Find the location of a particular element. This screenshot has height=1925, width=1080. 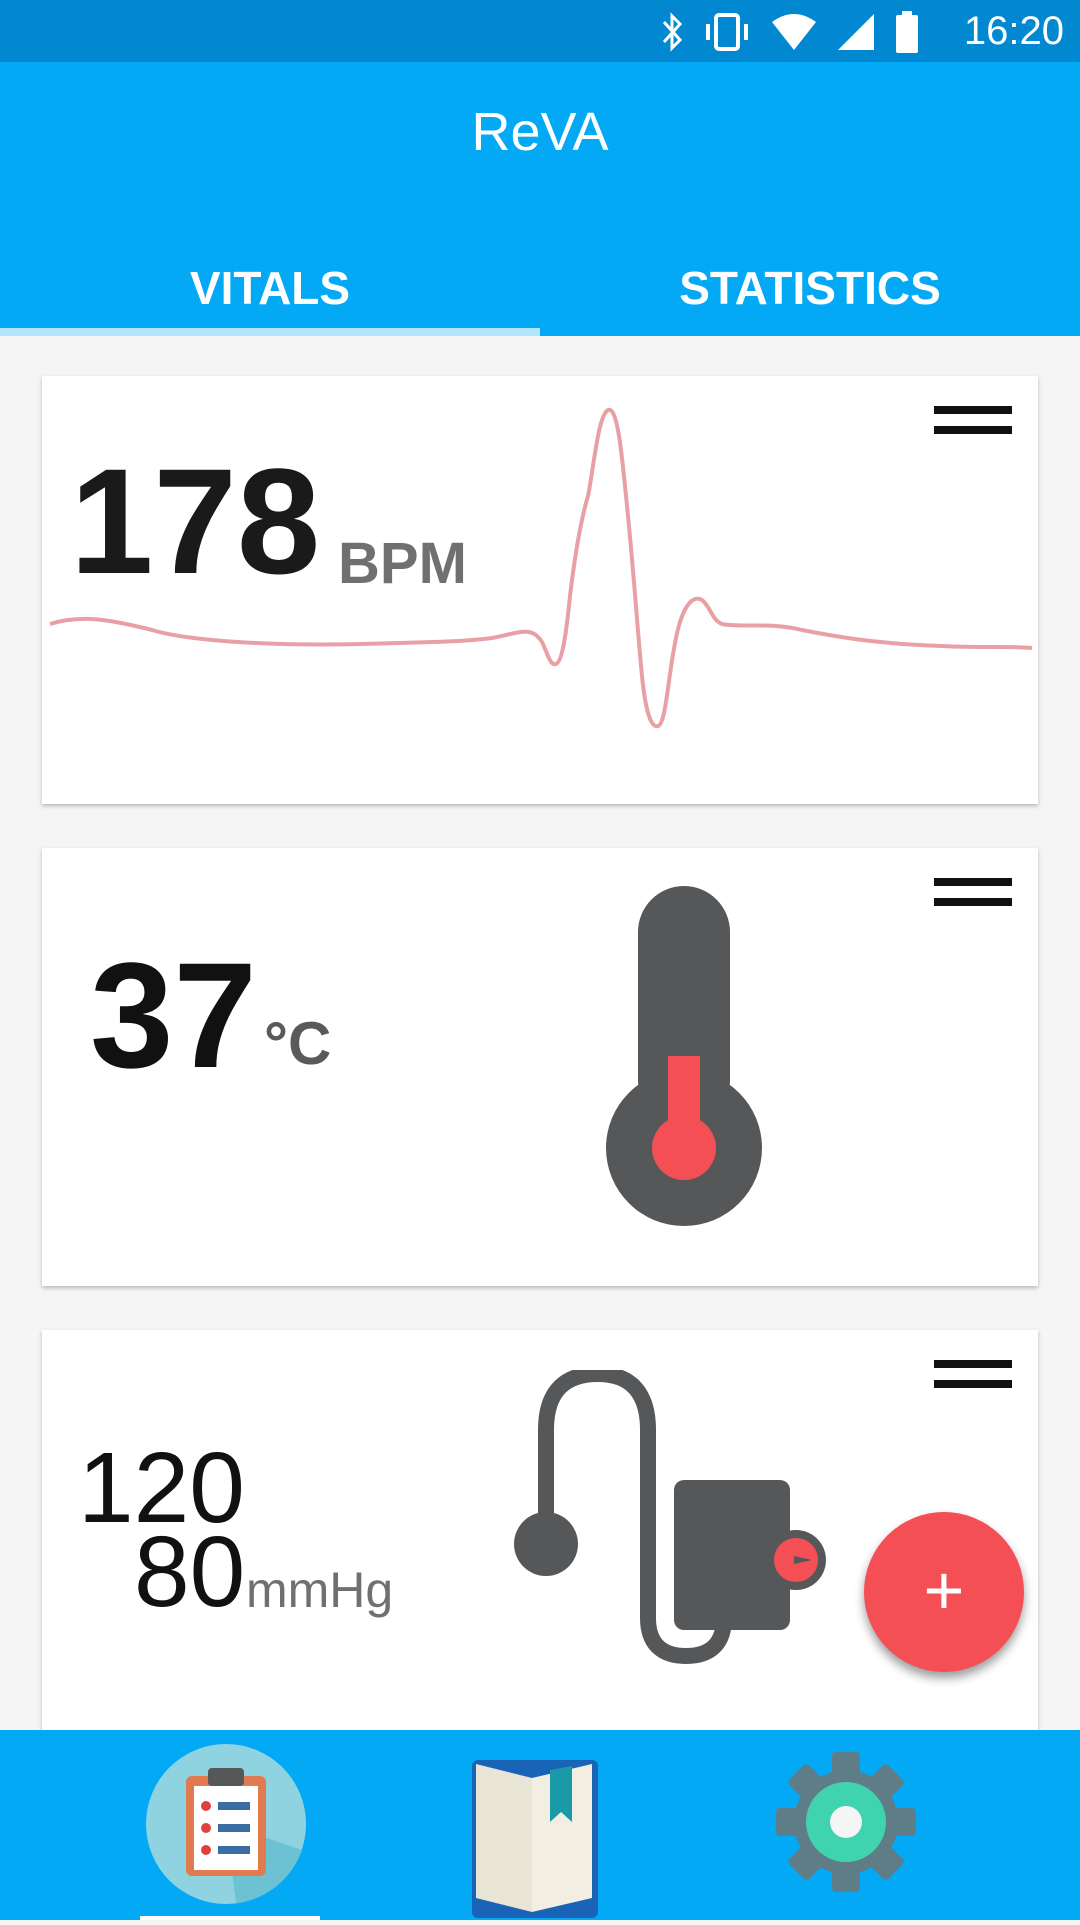

diastolic-value: 80 is located at coordinates (190, 1572).